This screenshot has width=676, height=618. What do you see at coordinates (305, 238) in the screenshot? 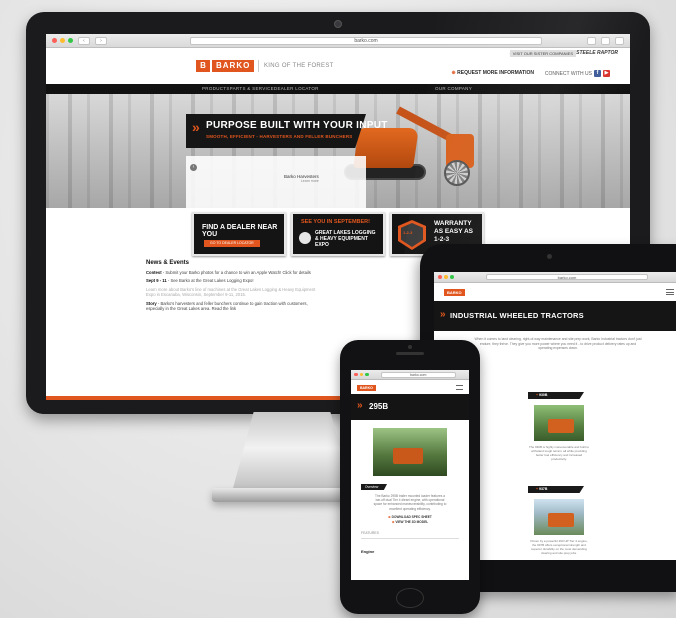
I see `expo-badge-icon` at bounding box center [305, 238].